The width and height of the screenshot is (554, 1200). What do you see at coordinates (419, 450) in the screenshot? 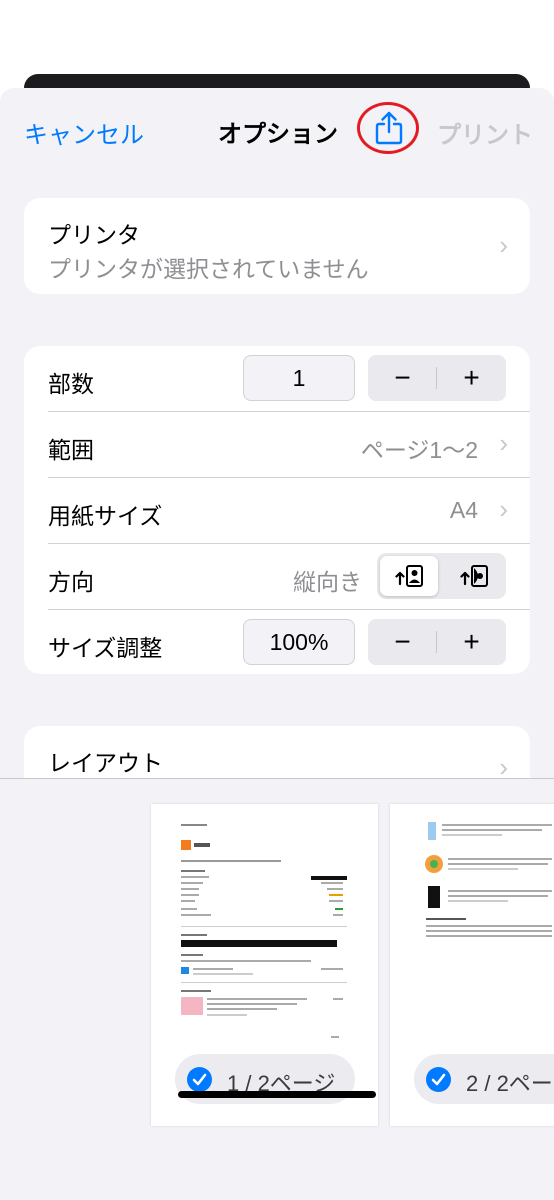
I see `range-value: ページ1〜2` at bounding box center [419, 450].